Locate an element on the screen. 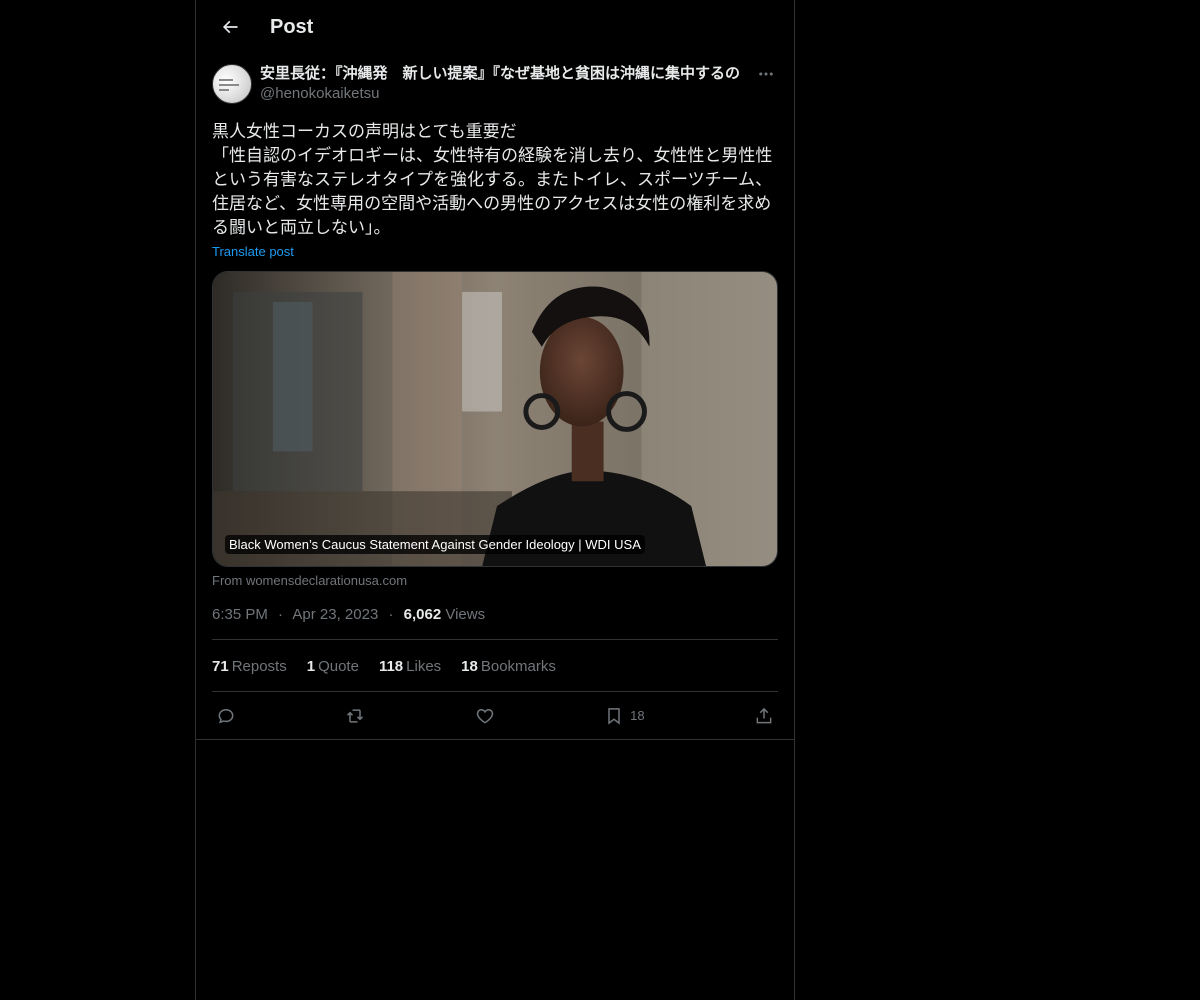  post-date: Apr 23, 2023 is located at coordinates (335, 614).